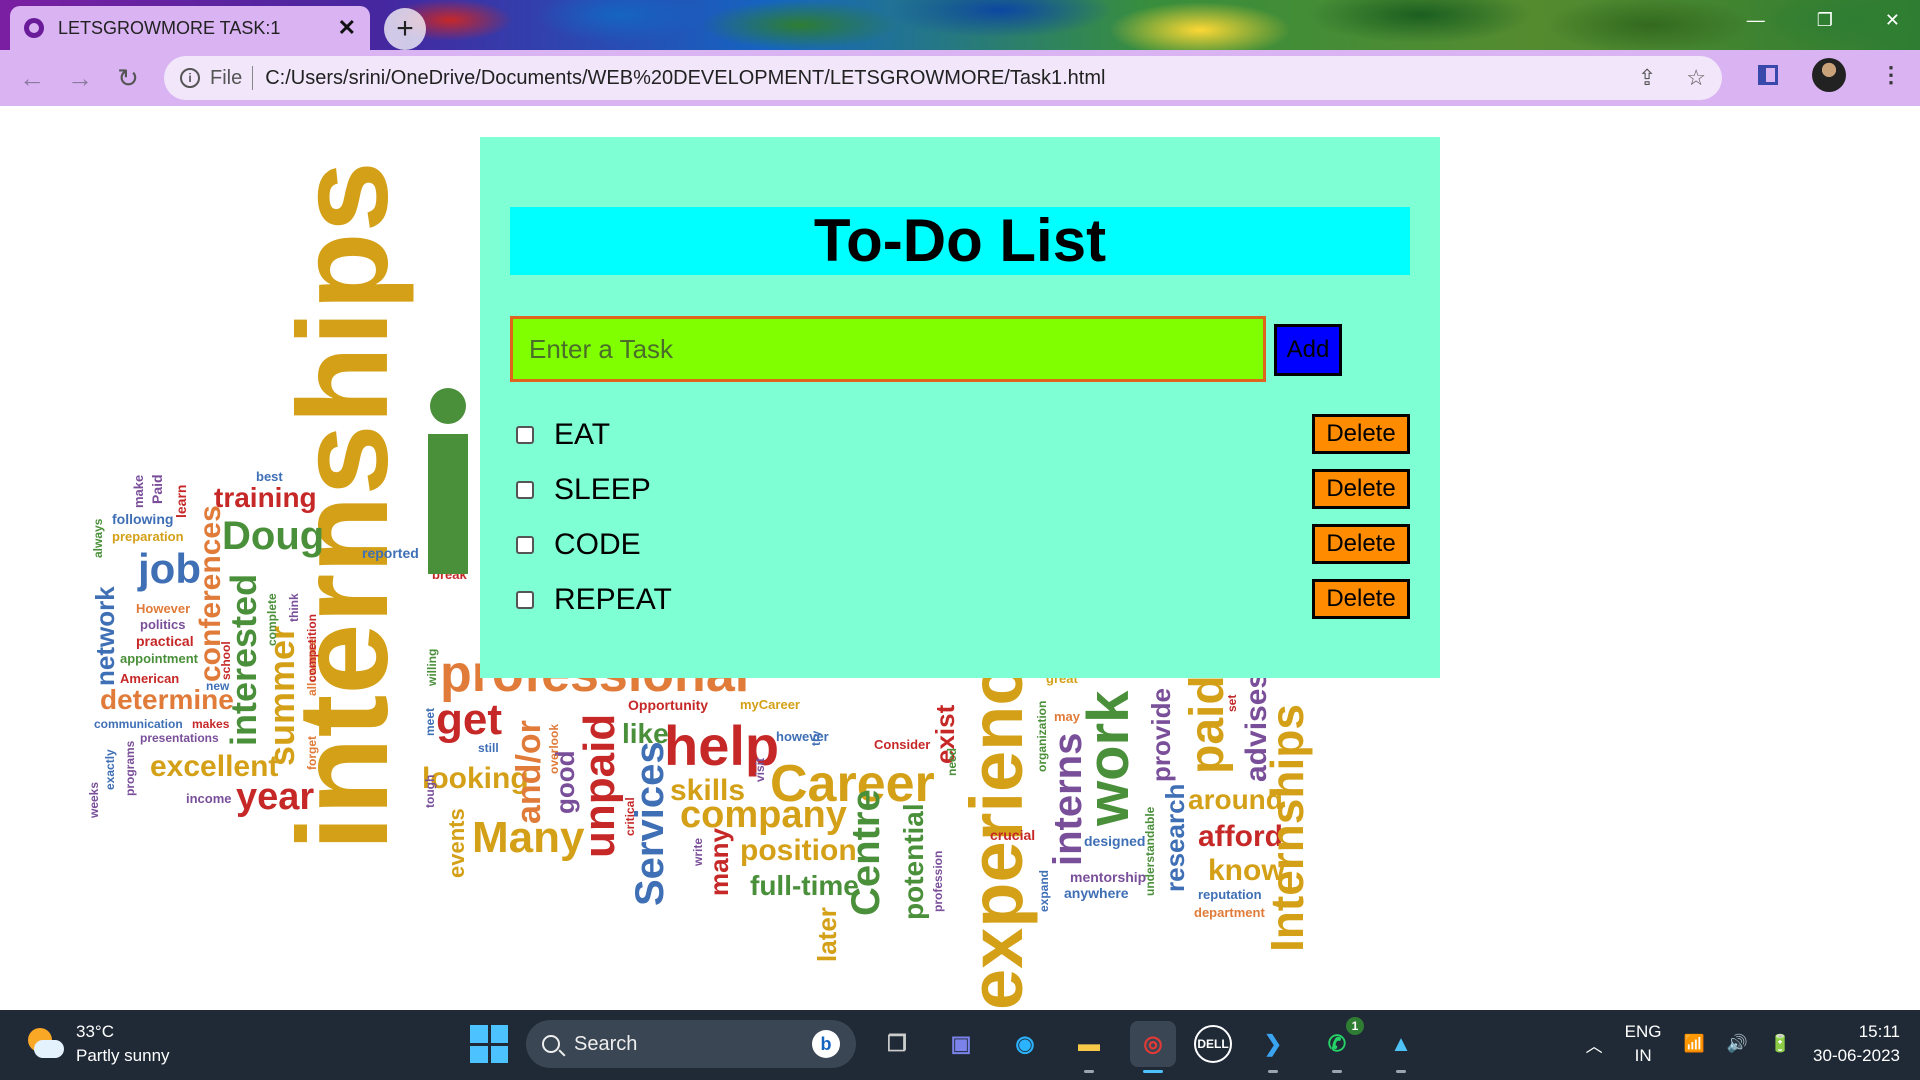  What do you see at coordinates (691, 1044) in the screenshot?
I see `taskbar-search: Search b` at bounding box center [691, 1044].